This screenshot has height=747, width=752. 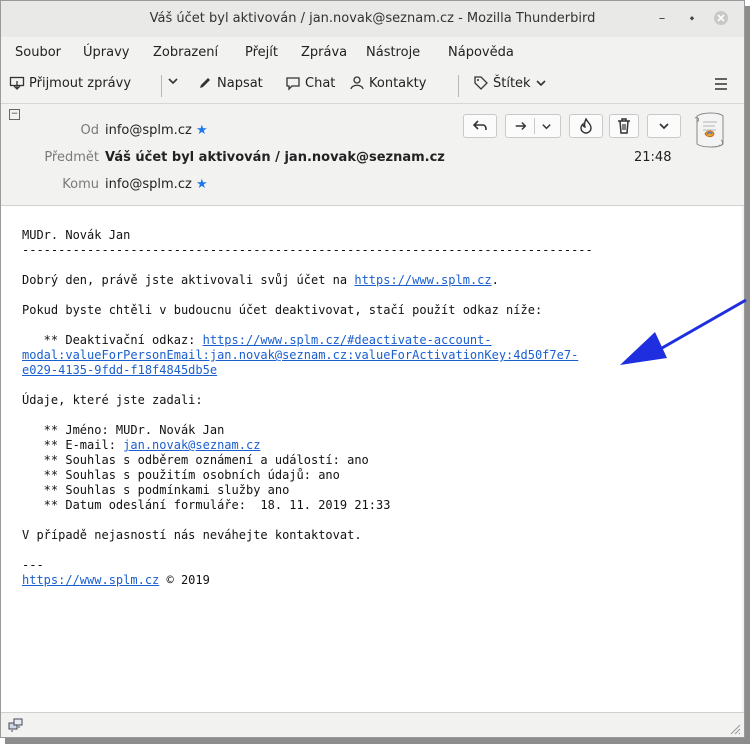 What do you see at coordinates (683, 331) in the screenshot?
I see `annotation-arrow` at bounding box center [683, 331].